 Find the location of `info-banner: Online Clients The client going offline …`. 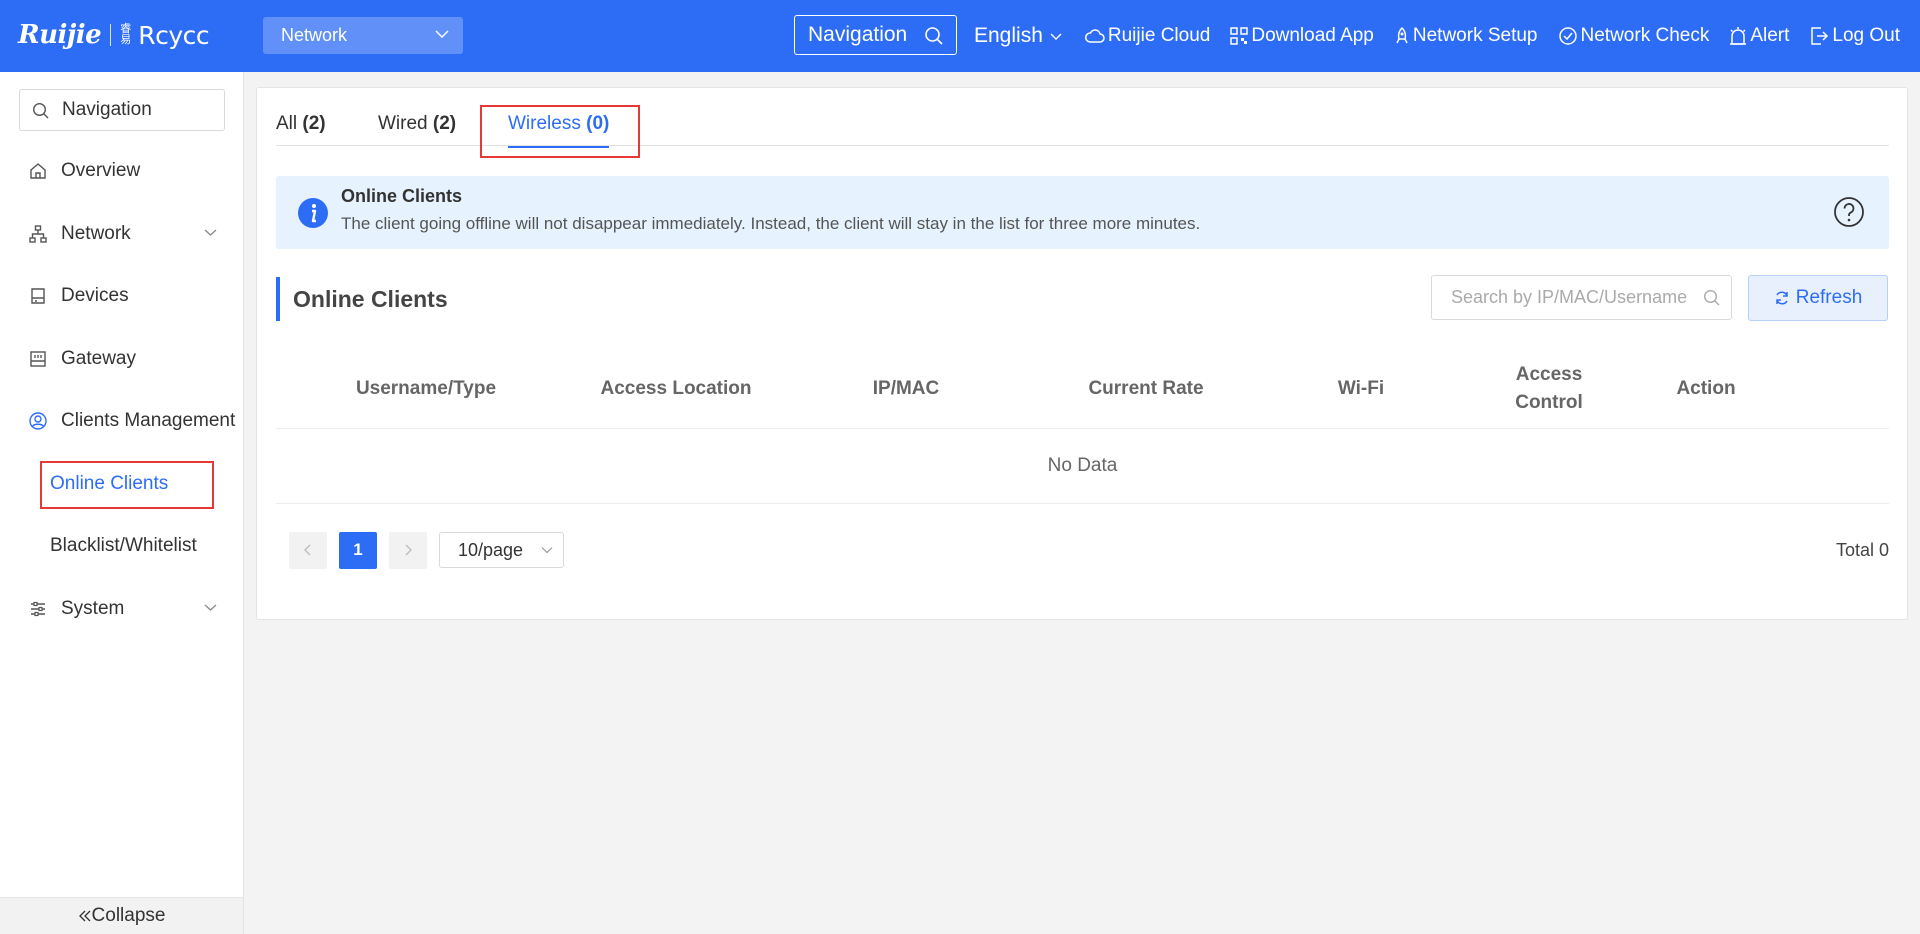

info-banner: Online Clients The client going offline … is located at coordinates (1082, 212).